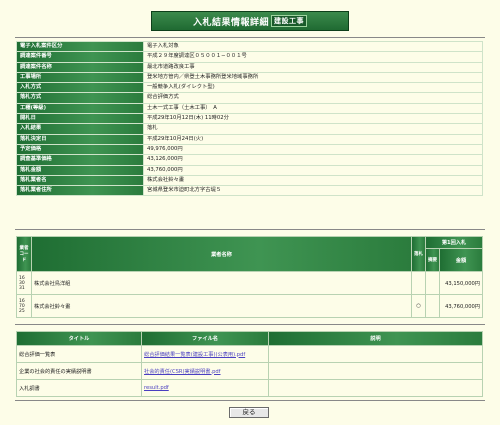 The image size is (500, 425). Describe the element at coordinates (80, 119) in the screenshot. I see `info-label: 開札日` at that location.